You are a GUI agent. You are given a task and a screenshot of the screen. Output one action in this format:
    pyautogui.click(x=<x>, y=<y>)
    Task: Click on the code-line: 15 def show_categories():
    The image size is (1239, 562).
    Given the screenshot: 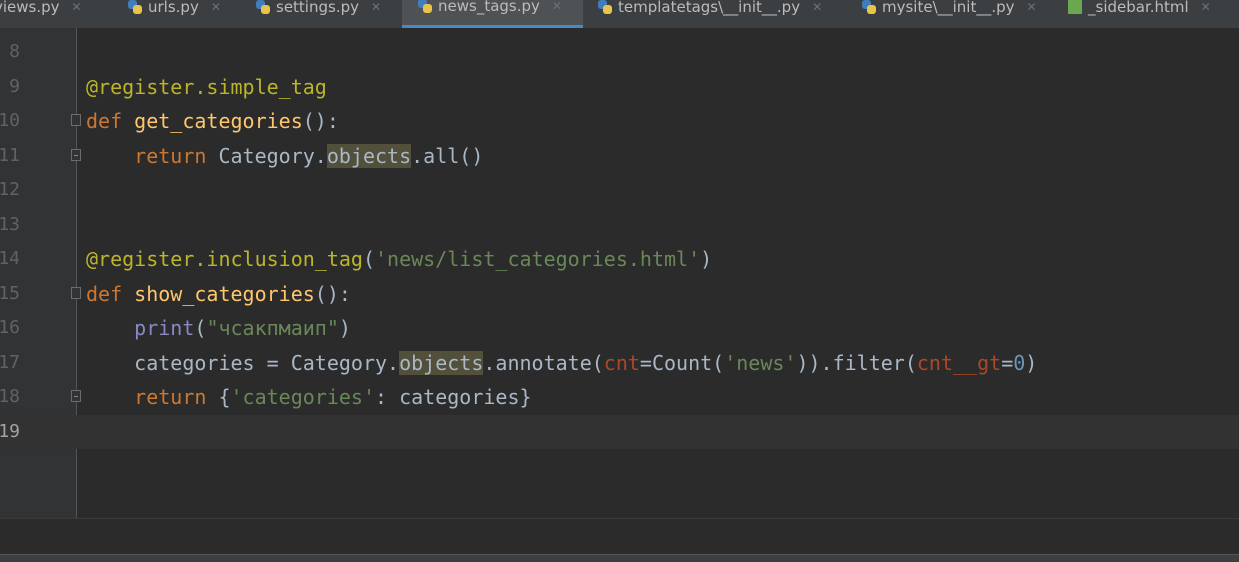 What is the action you would take?
    pyautogui.click(x=619, y=294)
    